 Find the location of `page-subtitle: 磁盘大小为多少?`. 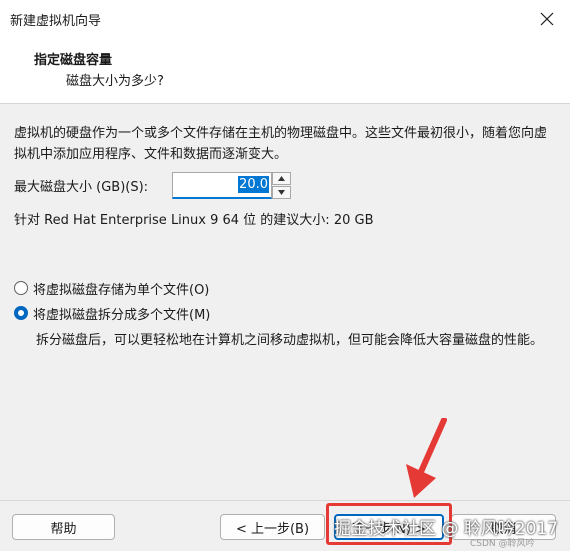

page-subtitle: 磁盘大小为多少? is located at coordinates (115, 81).